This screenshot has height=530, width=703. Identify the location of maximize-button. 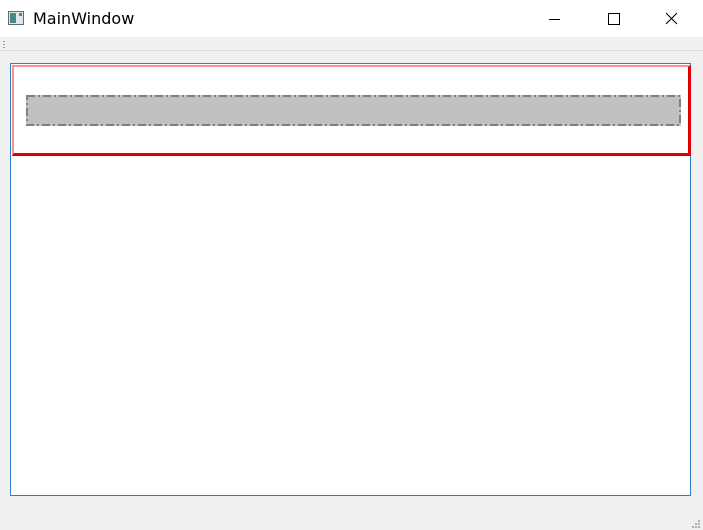
(613, 19).